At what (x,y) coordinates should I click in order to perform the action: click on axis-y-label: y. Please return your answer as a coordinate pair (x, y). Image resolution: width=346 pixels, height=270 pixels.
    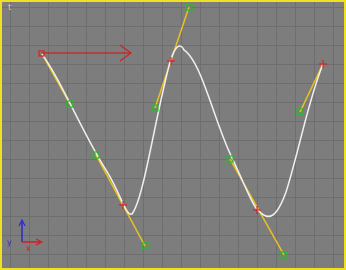
    Looking at the image, I should click on (9, 242).